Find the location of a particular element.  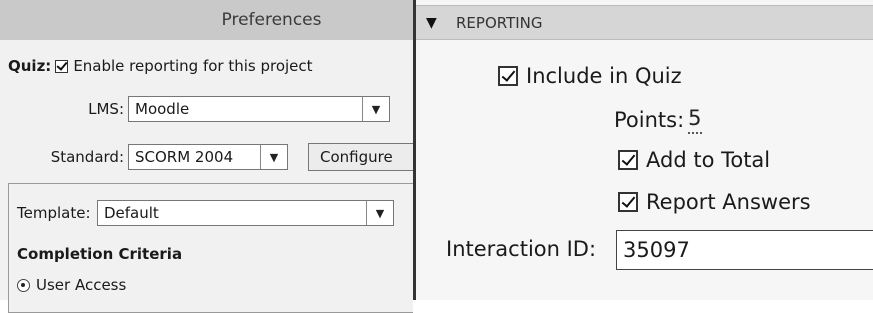

lms-select-value: Moodle is located at coordinates (162, 109).